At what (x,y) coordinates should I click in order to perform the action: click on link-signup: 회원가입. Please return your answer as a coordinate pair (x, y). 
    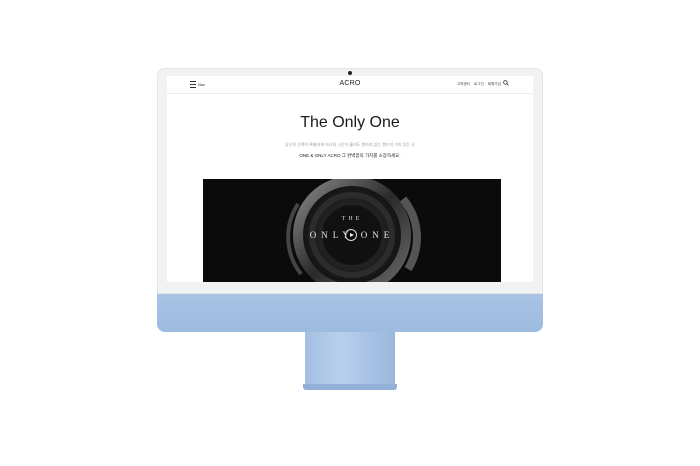
    Looking at the image, I should click on (494, 84).